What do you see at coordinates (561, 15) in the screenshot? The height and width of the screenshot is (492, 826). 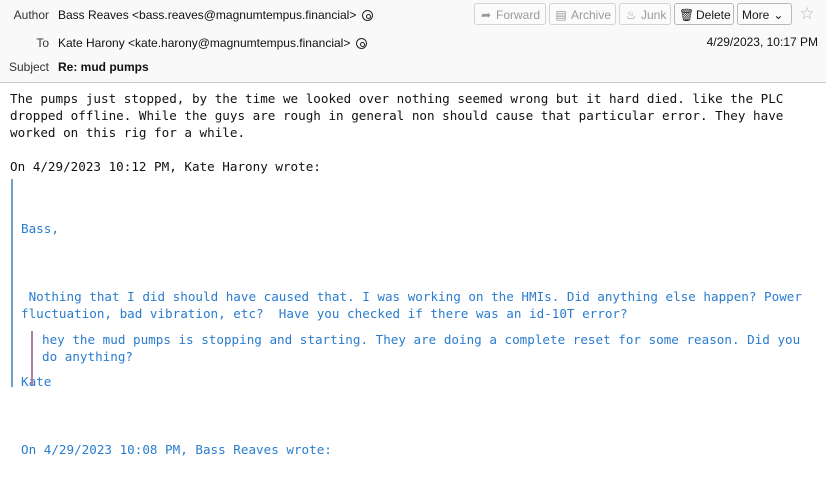 I see `archive-box-icon: ▤` at bounding box center [561, 15].